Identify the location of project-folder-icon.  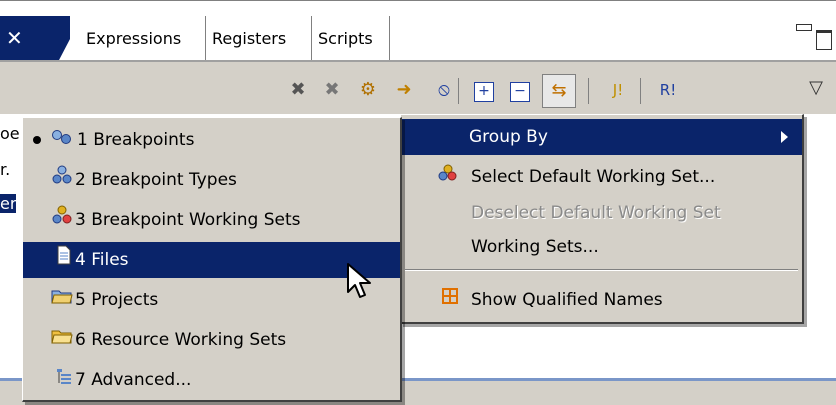
(62, 300).